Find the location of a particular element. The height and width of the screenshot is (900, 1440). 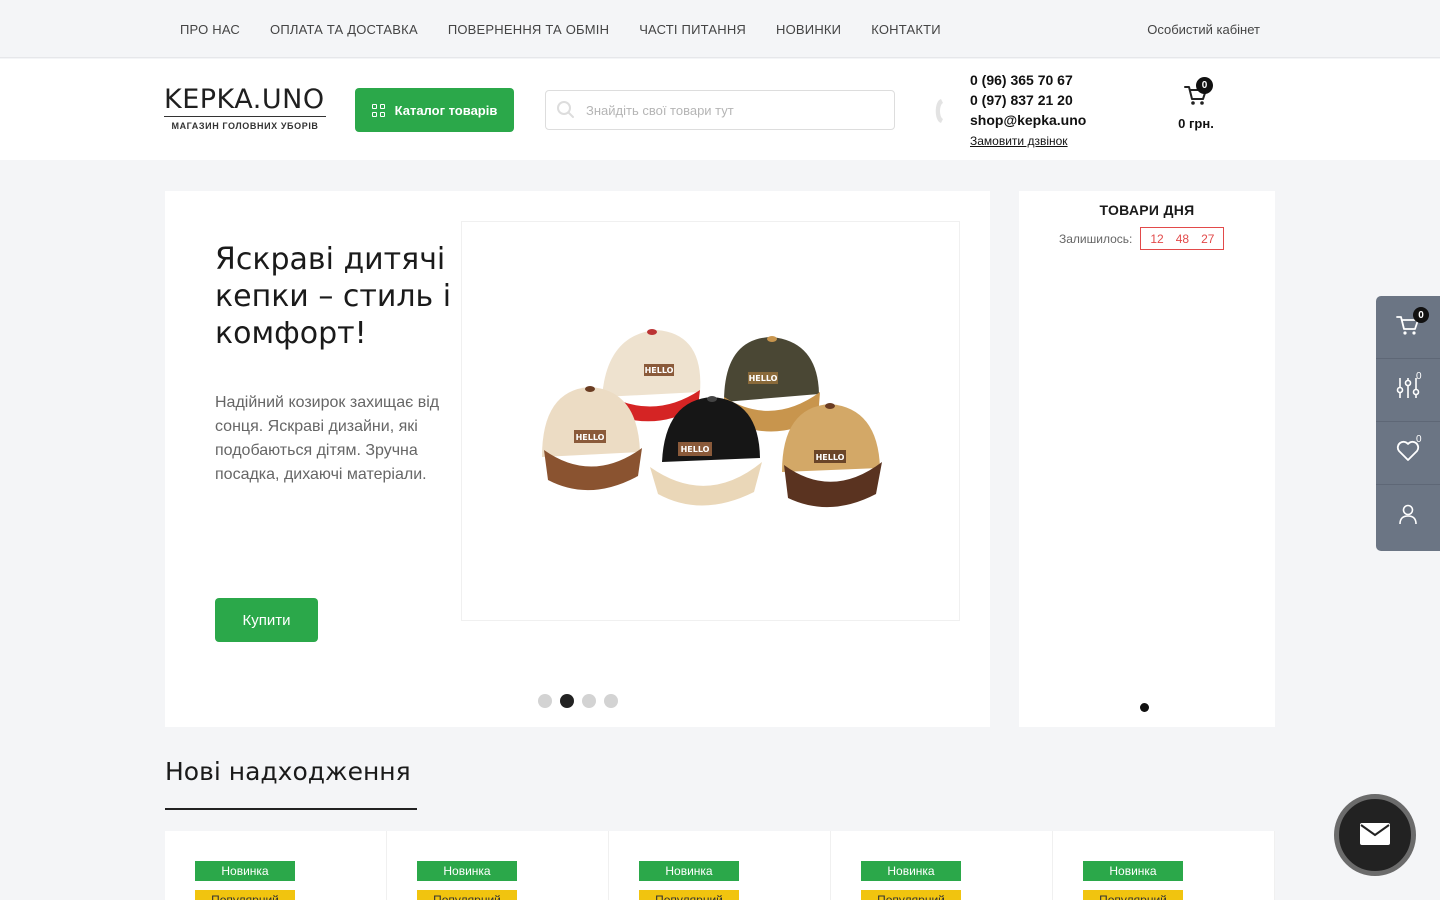

cart-total: 0 грн. is located at coordinates (1196, 123).